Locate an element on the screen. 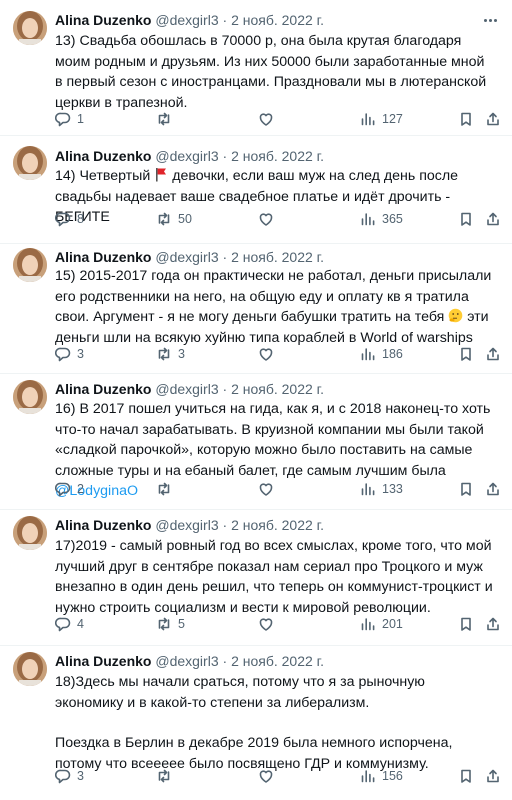 The image size is (512, 800). views-button: 201 is located at coordinates (381, 624).